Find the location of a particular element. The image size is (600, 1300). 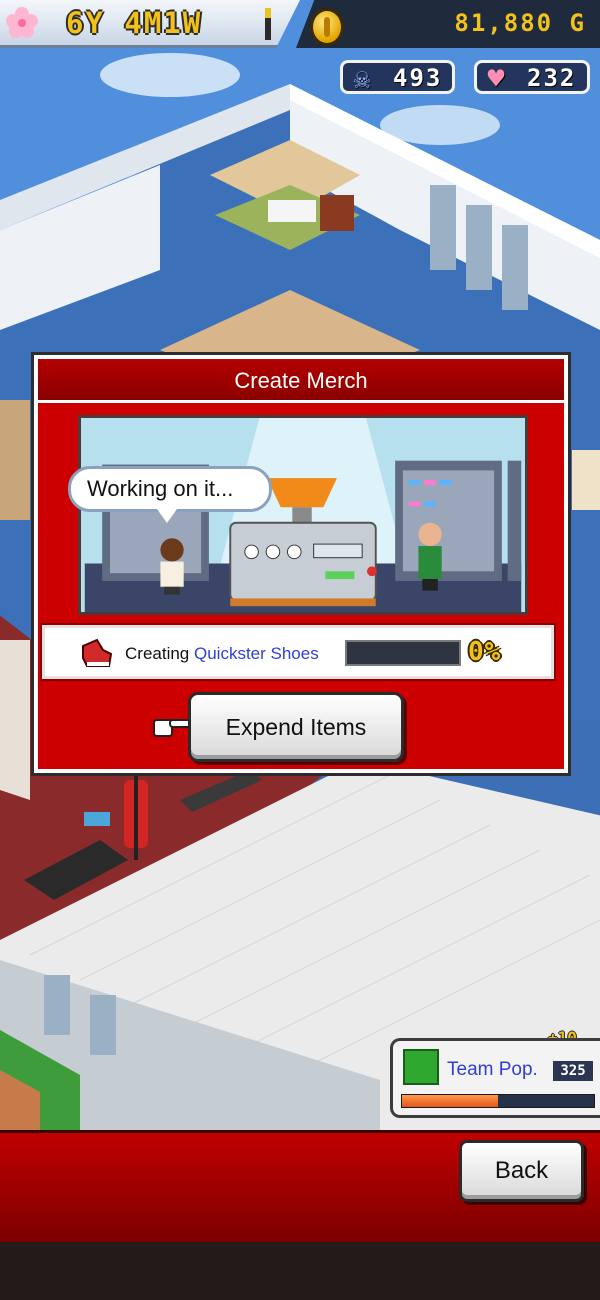

fans-stat: ♥ 232 is located at coordinates (532, 77).